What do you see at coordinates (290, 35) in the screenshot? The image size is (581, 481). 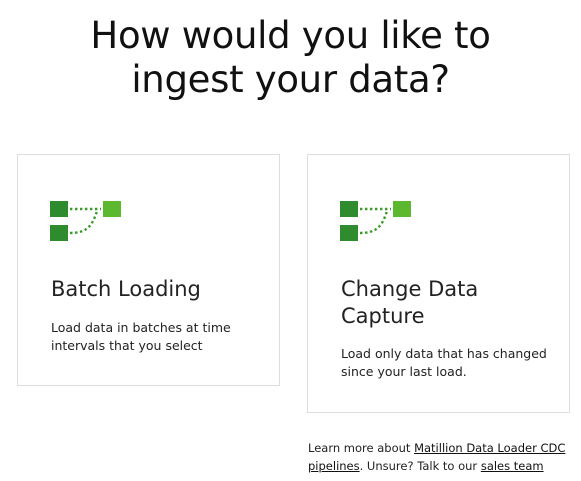 I see `page-title-line-1: How would you like to` at bounding box center [290, 35].